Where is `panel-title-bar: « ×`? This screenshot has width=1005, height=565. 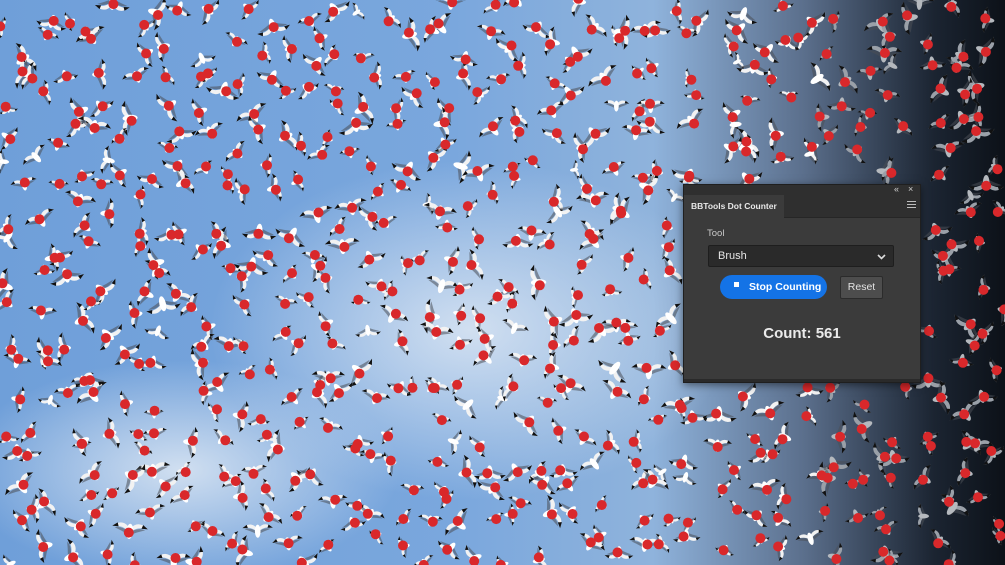
panel-title-bar: « × is located at coordinates (802, 189).